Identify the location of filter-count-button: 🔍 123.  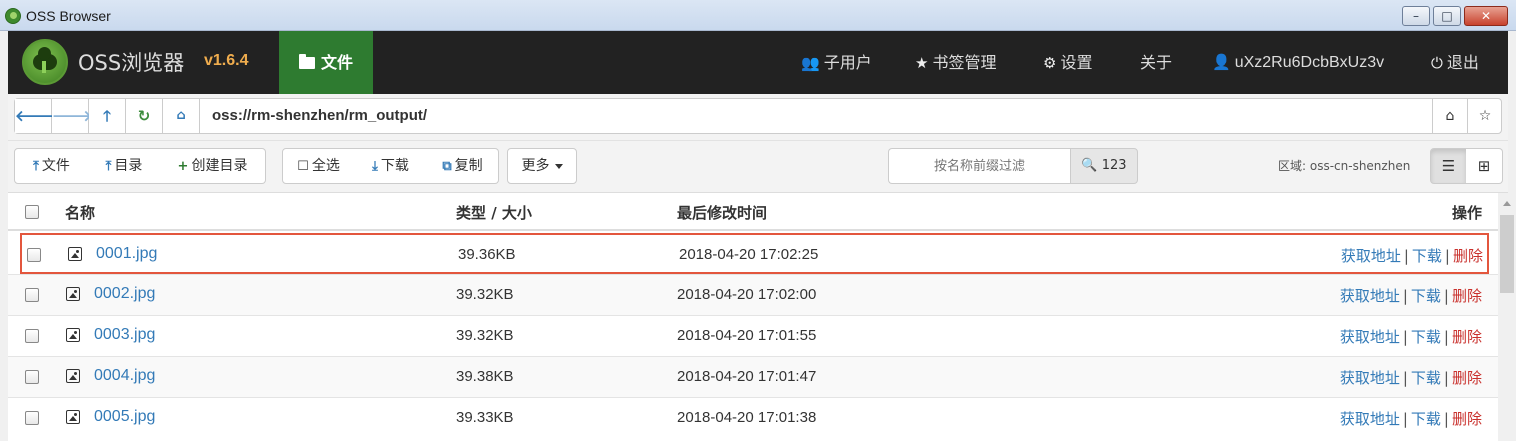
(1104, 166).